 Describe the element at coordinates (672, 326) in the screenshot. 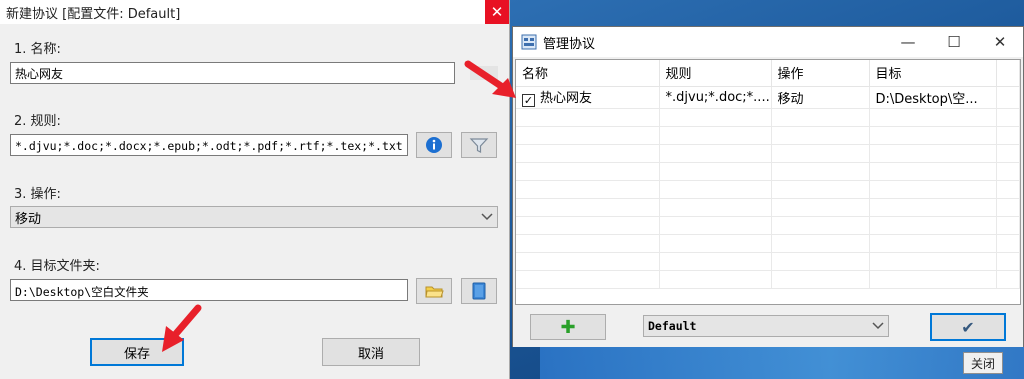

I see `profile-select-value: Default` at that location.